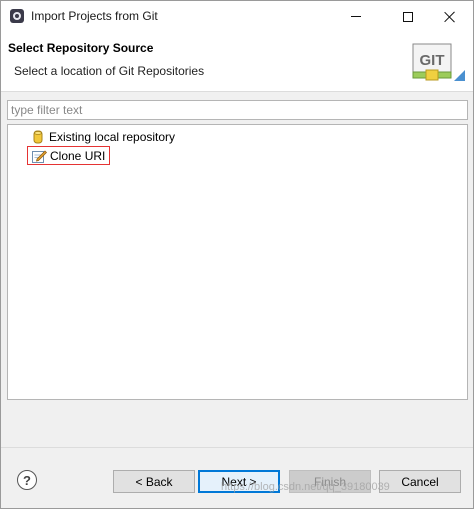 Image resolution: width=474 pixels, height=509 pixels. Describe the element at coordinates (38, 137) in the screenshot. I see `repository-cylinder-icon` at that location.